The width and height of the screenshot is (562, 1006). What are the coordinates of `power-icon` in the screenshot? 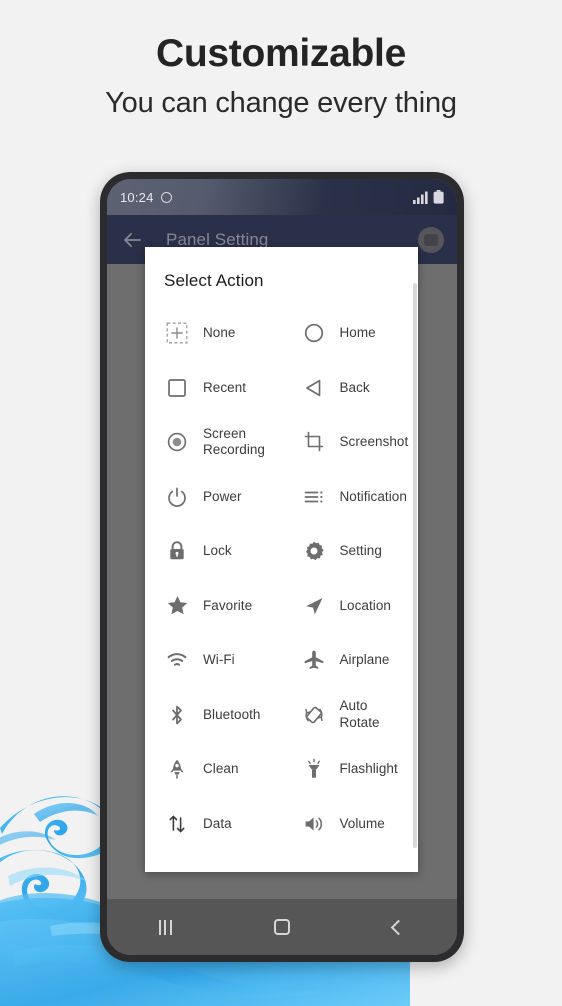 It's located at (177, 497).